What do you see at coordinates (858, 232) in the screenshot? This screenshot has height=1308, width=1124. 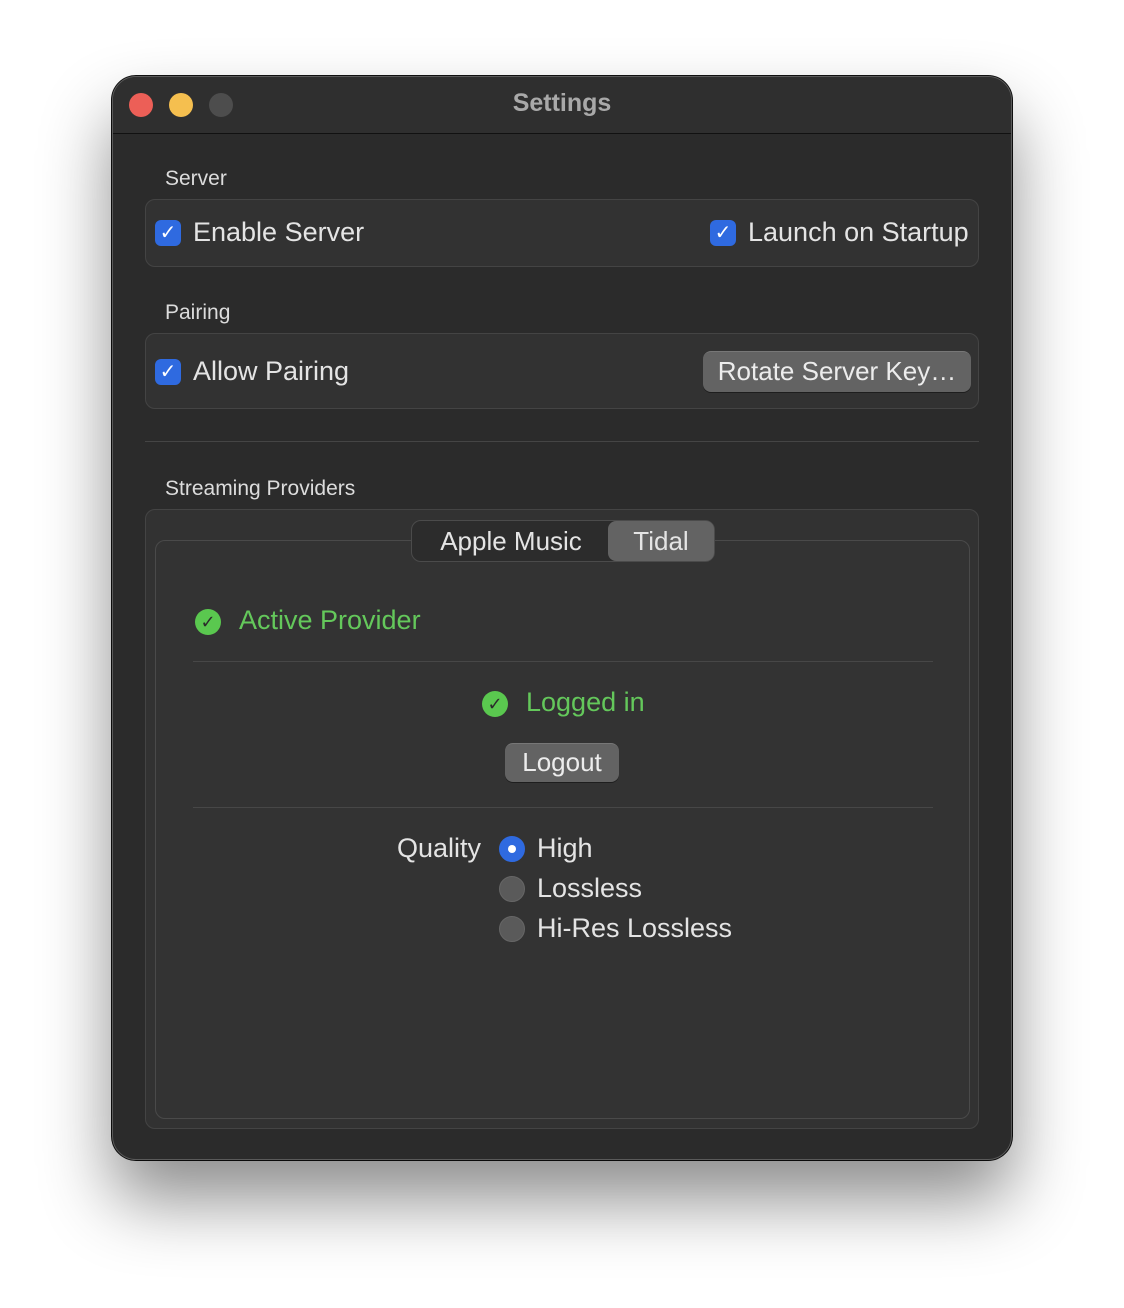 I see `launch-on-startup-label: Launch on Startup` at bounding box center [858, 232].